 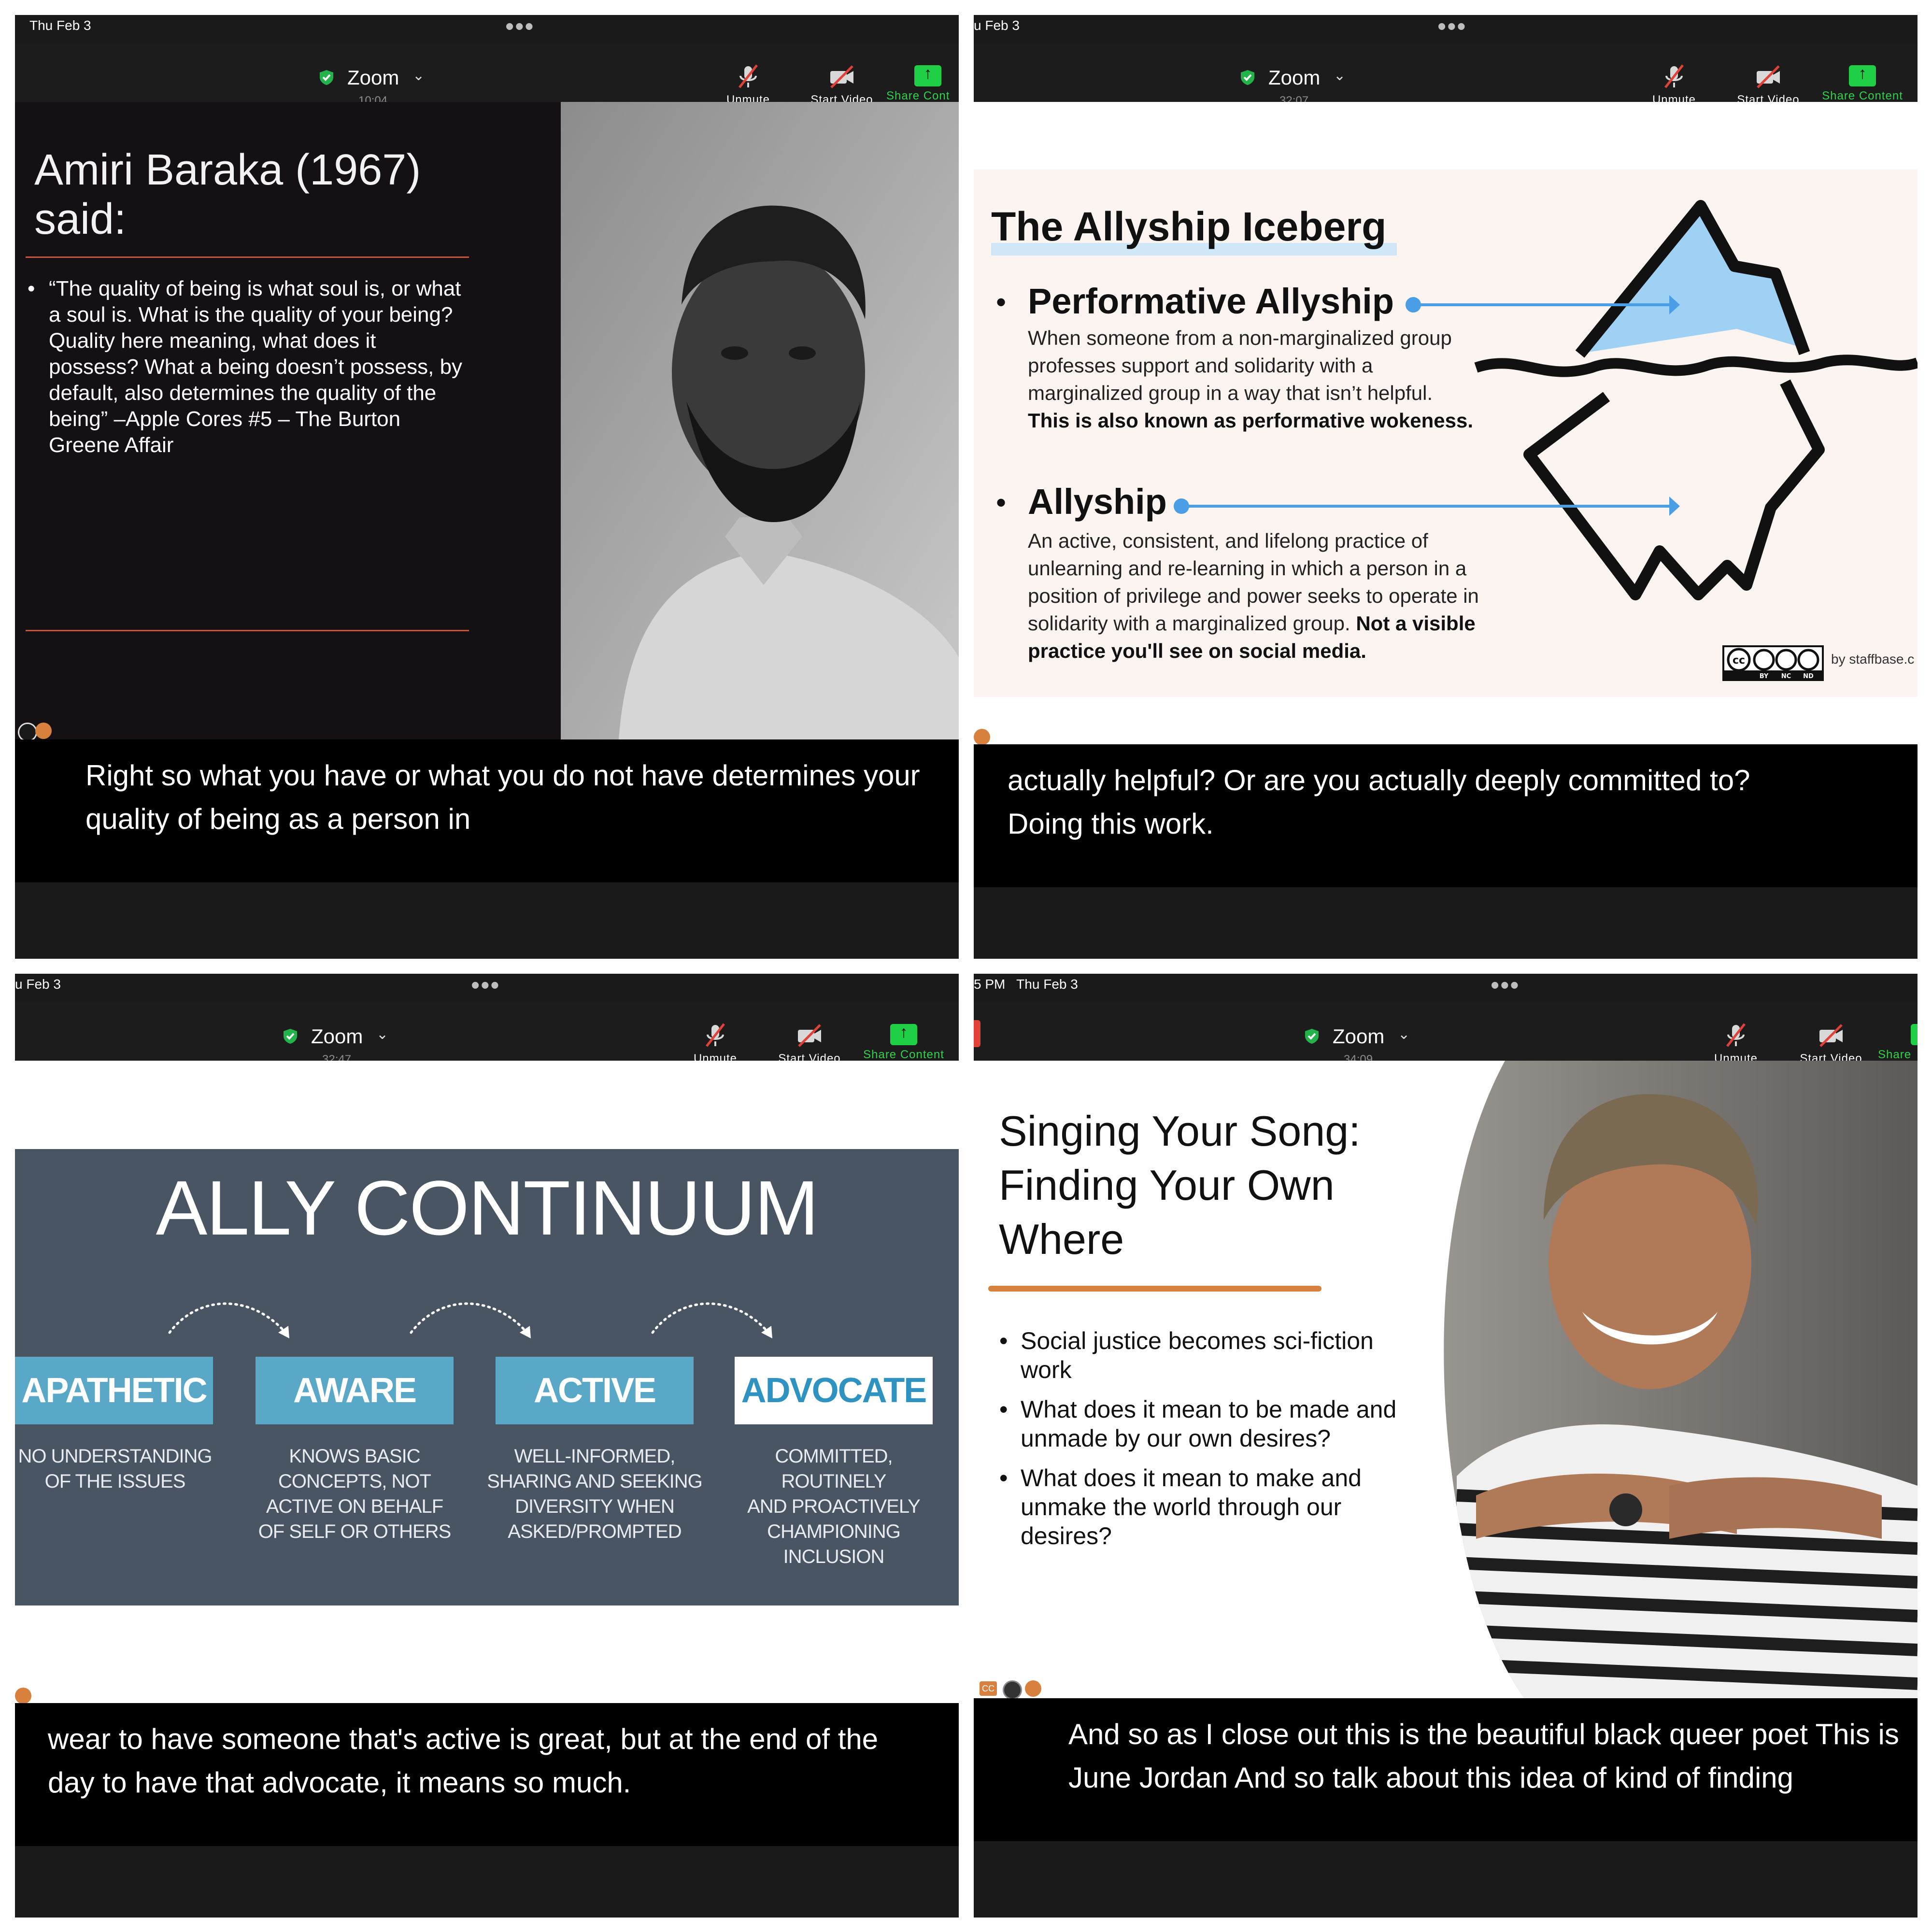 What do you see at coordinates (918, 95) in the screenshot?
I see `share-content-label: Share Cont` at bounding box center [918, 95].